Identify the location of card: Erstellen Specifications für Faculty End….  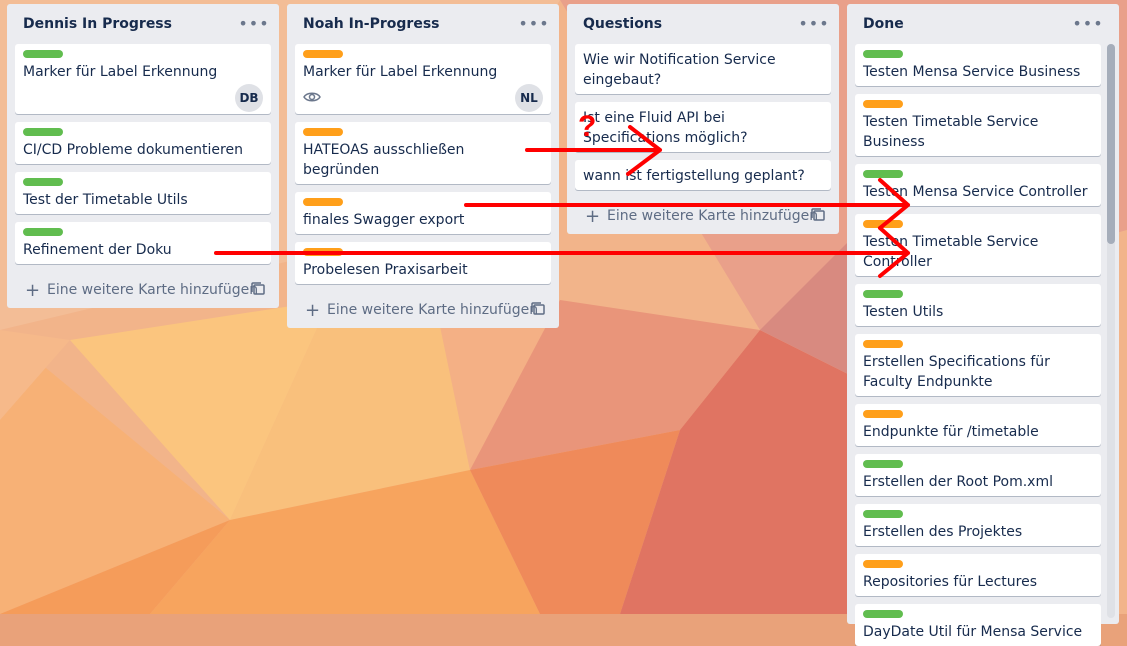
(978, 365).